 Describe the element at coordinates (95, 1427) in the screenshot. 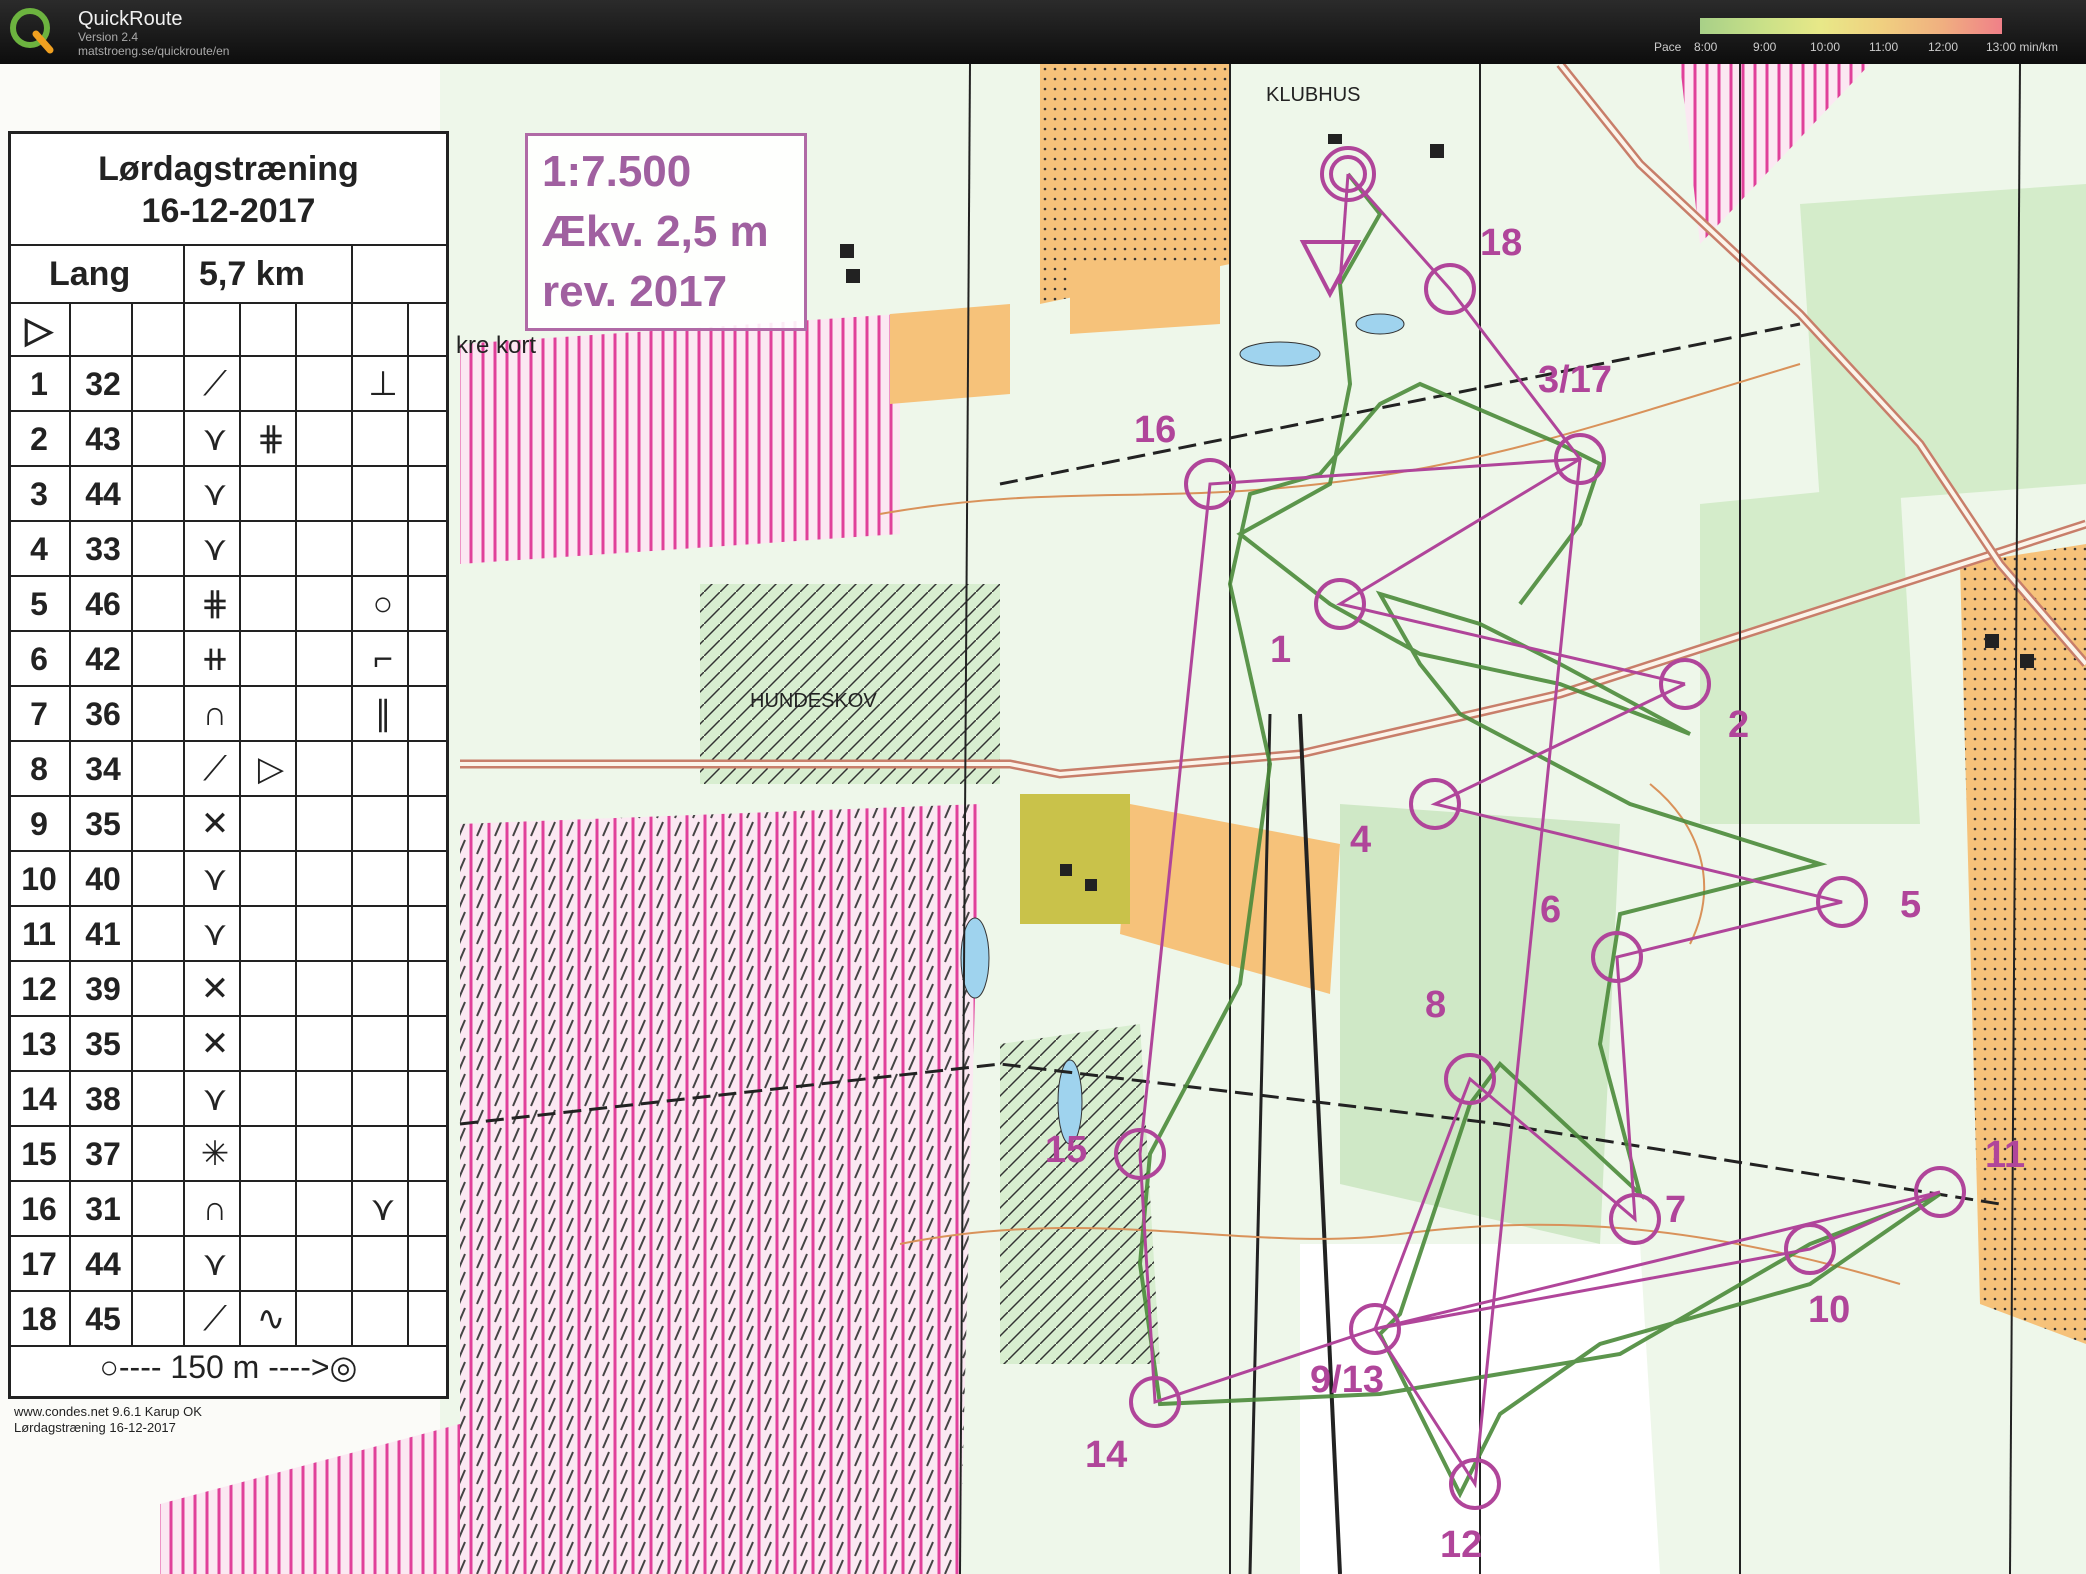

I see `credit-line: Lørdagstræning 16-12-2017` at that location.